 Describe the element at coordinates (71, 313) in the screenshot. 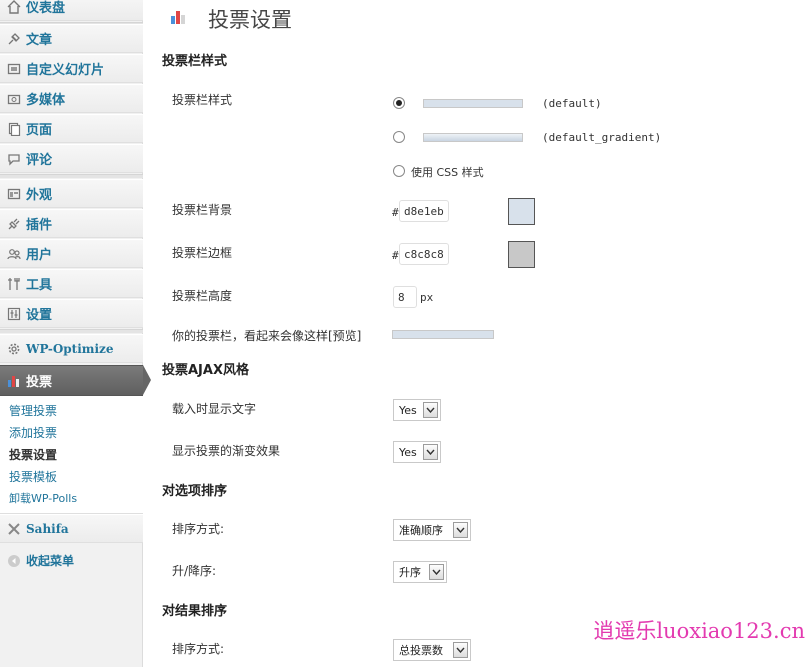

I see `sidebar-item-settings: 设置` at that location.